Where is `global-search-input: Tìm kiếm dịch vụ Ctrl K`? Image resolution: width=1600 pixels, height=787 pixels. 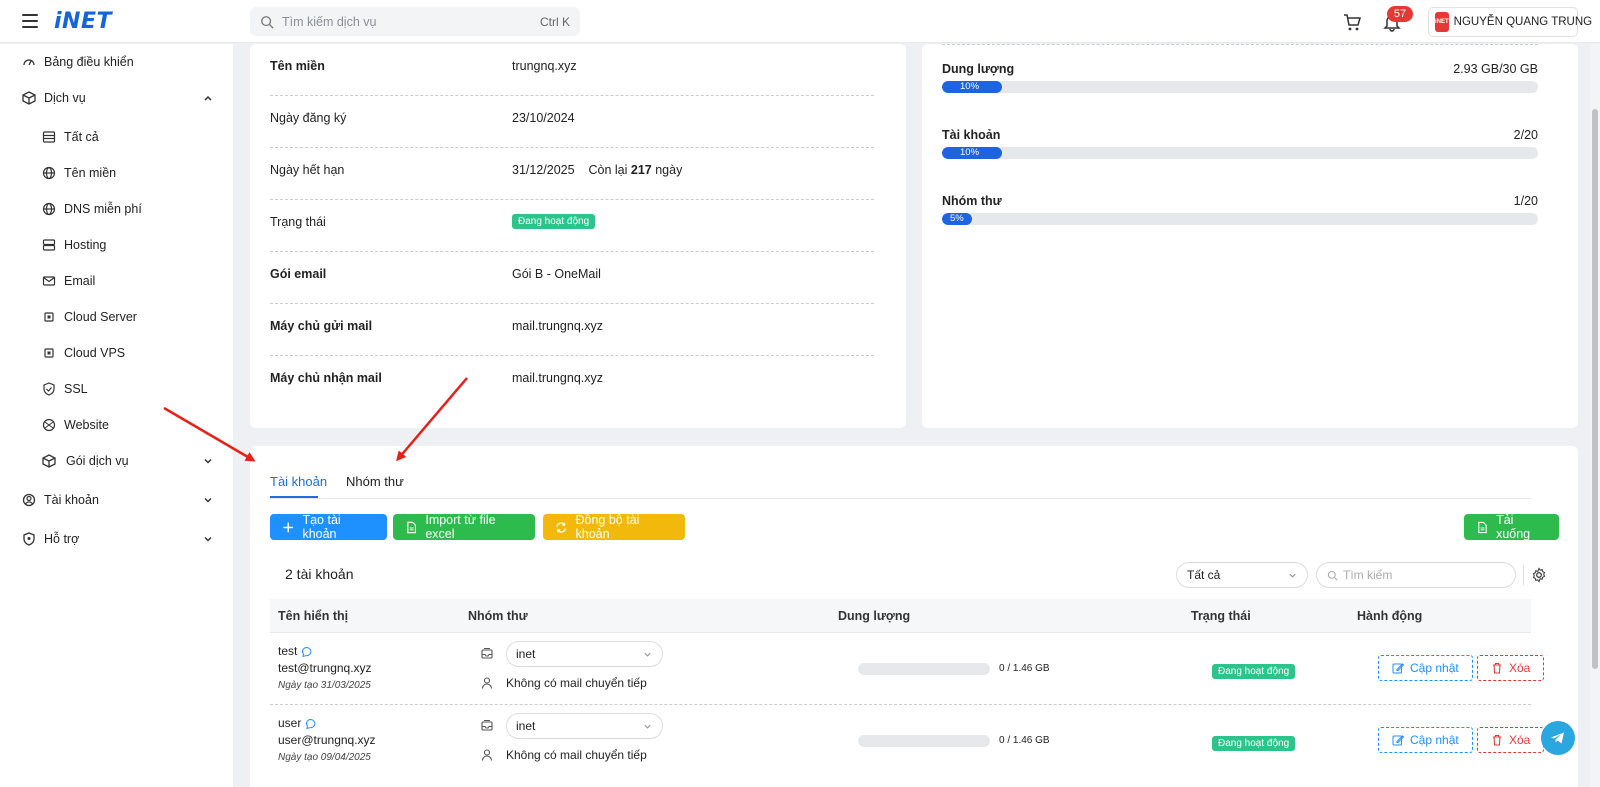 global-search-input: Tìm kiếm dịch vụ Ctrl K is located at coordinates (415, 21).